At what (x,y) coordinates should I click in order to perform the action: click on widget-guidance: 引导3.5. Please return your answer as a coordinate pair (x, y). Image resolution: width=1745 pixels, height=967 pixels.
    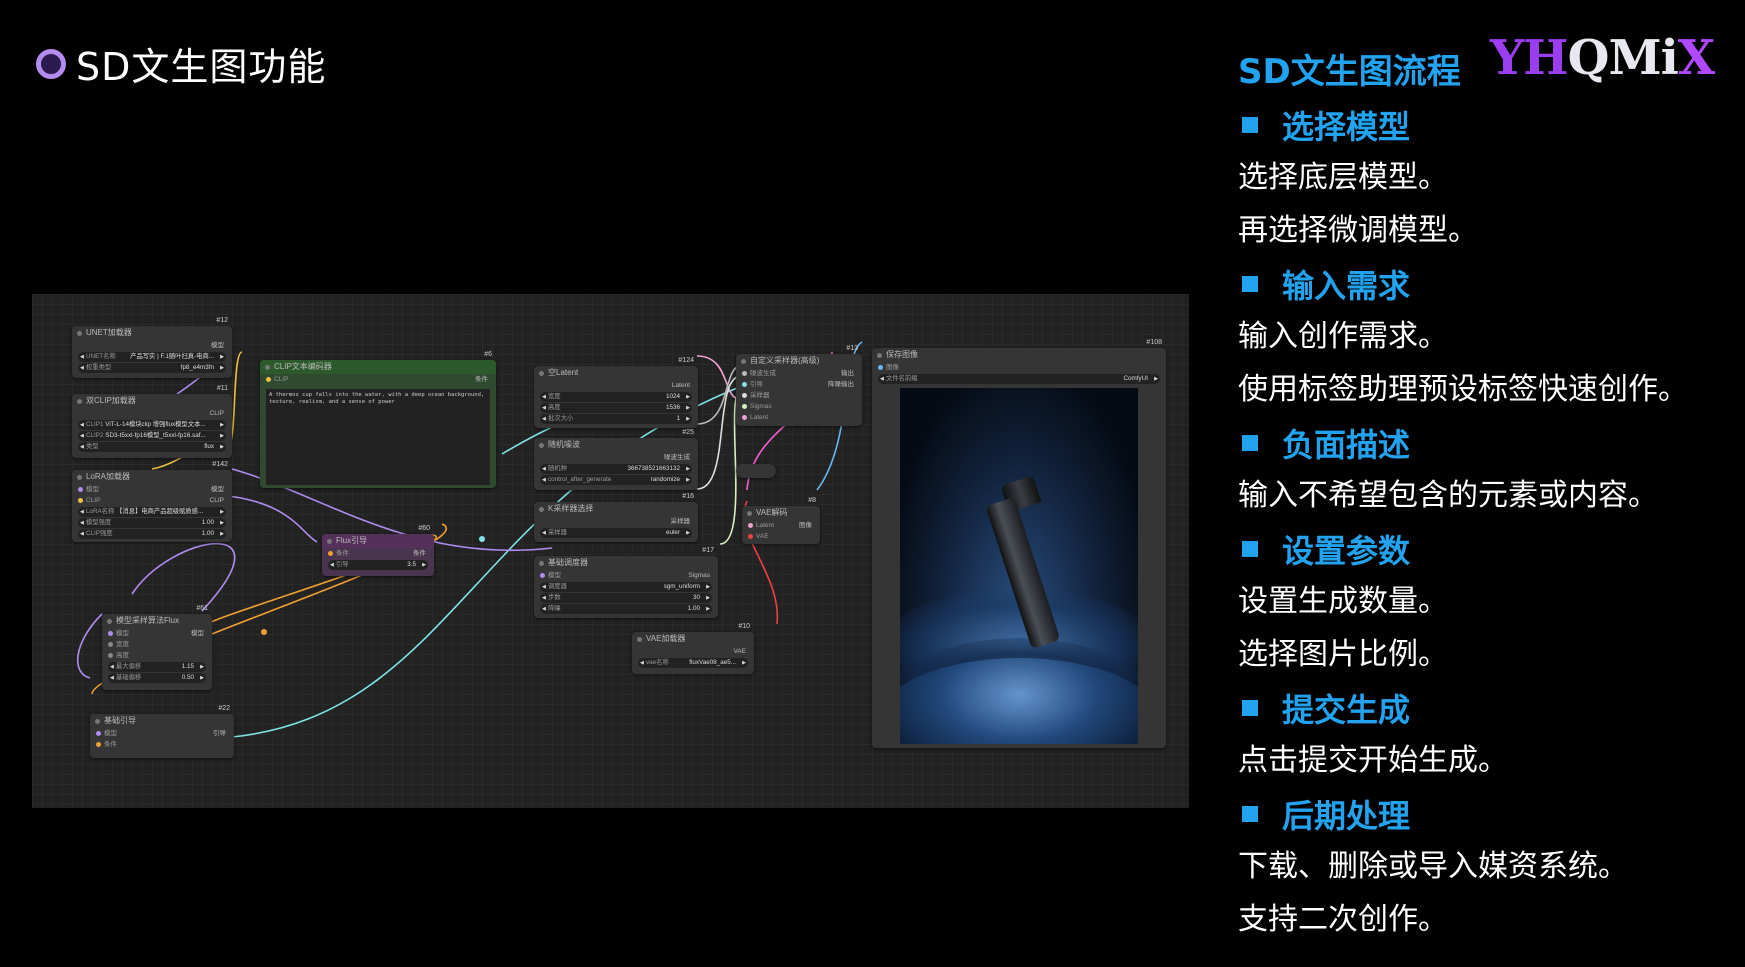
    Looking at the image, I should click on (378, 565).